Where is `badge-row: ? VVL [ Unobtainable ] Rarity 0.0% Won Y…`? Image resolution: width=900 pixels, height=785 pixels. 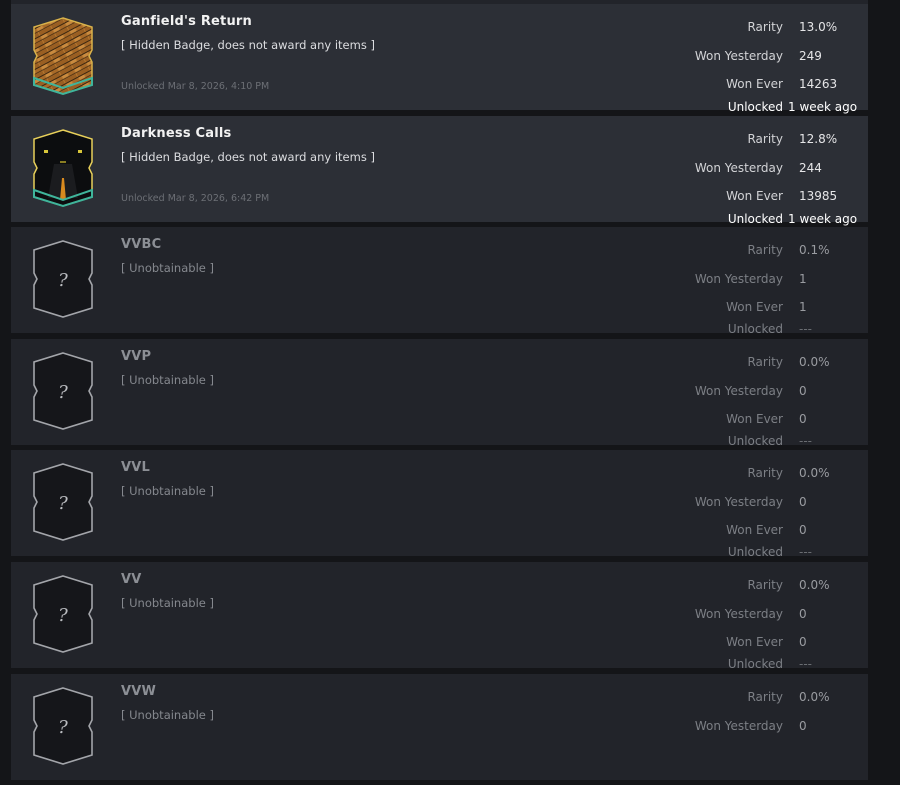 badge-row: ? VVL [ Unobtainable ] Rarity 0.0% Won Y… is located at coordinates (439, 503).